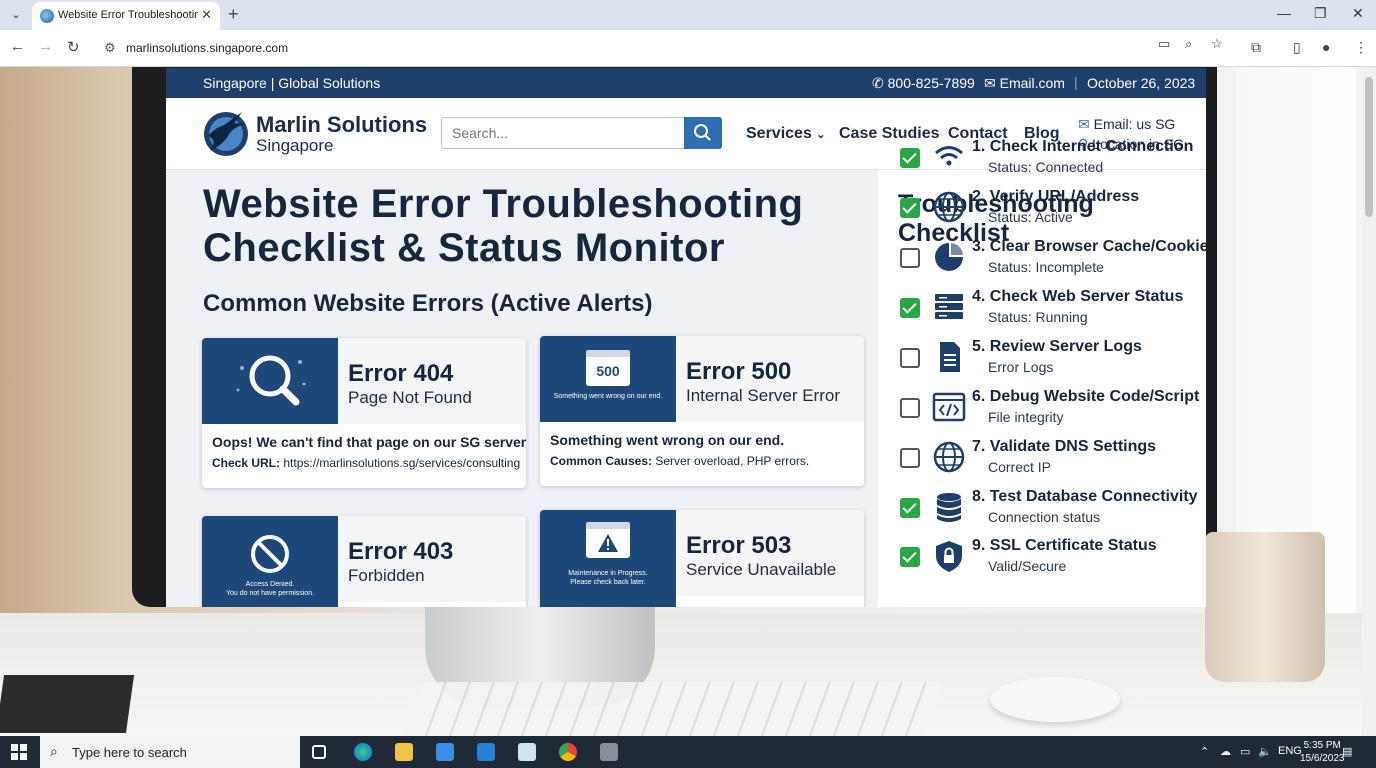 The image size is (1376, 768). I want to click on bookmark-star-icon: ☆, so click(1217, 44).